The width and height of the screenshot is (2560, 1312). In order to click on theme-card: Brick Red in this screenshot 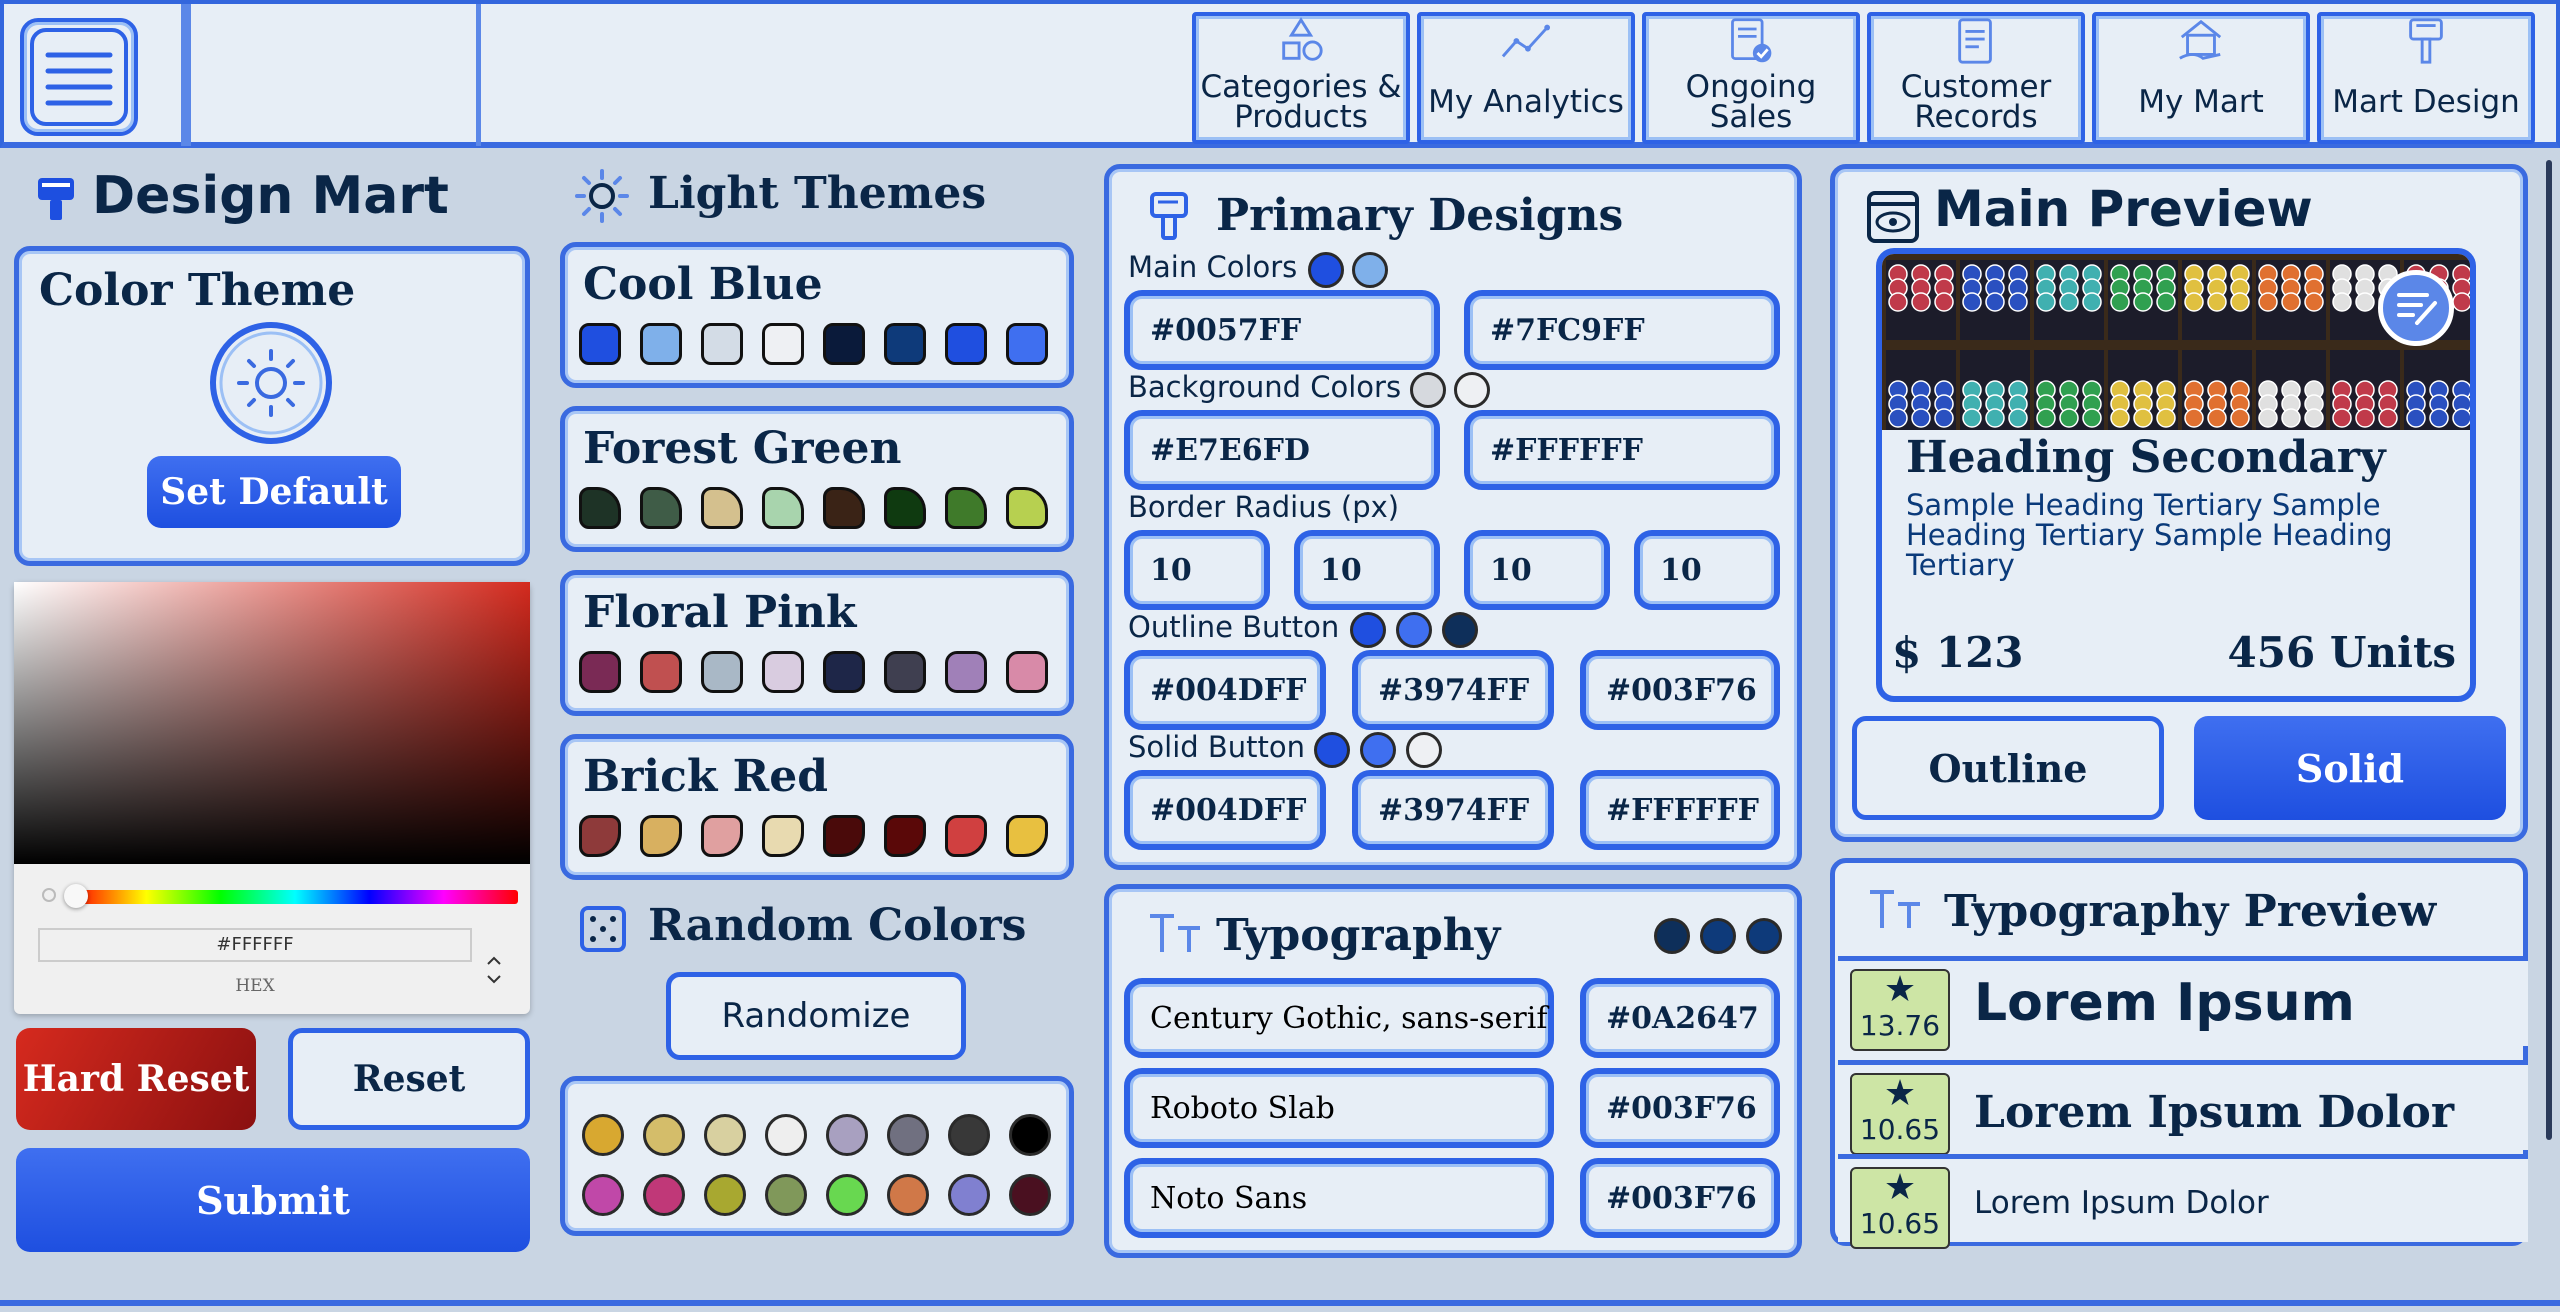, I will do `click(817, 807)`.